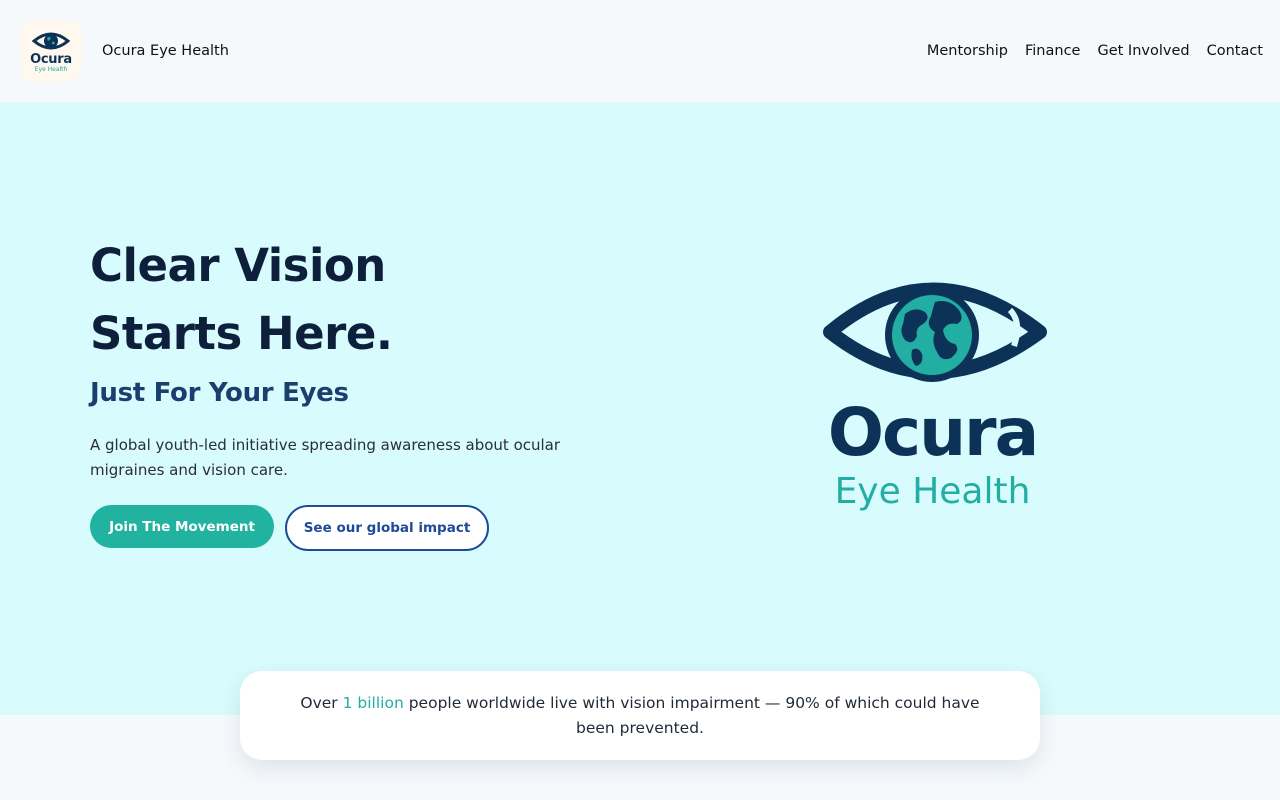 The width and height of the screenshot is (1280, 800). Describe the element at coordinates (51, 69) in the screenshot. I see `brand-logo-subtext: Eye Health` at that location.